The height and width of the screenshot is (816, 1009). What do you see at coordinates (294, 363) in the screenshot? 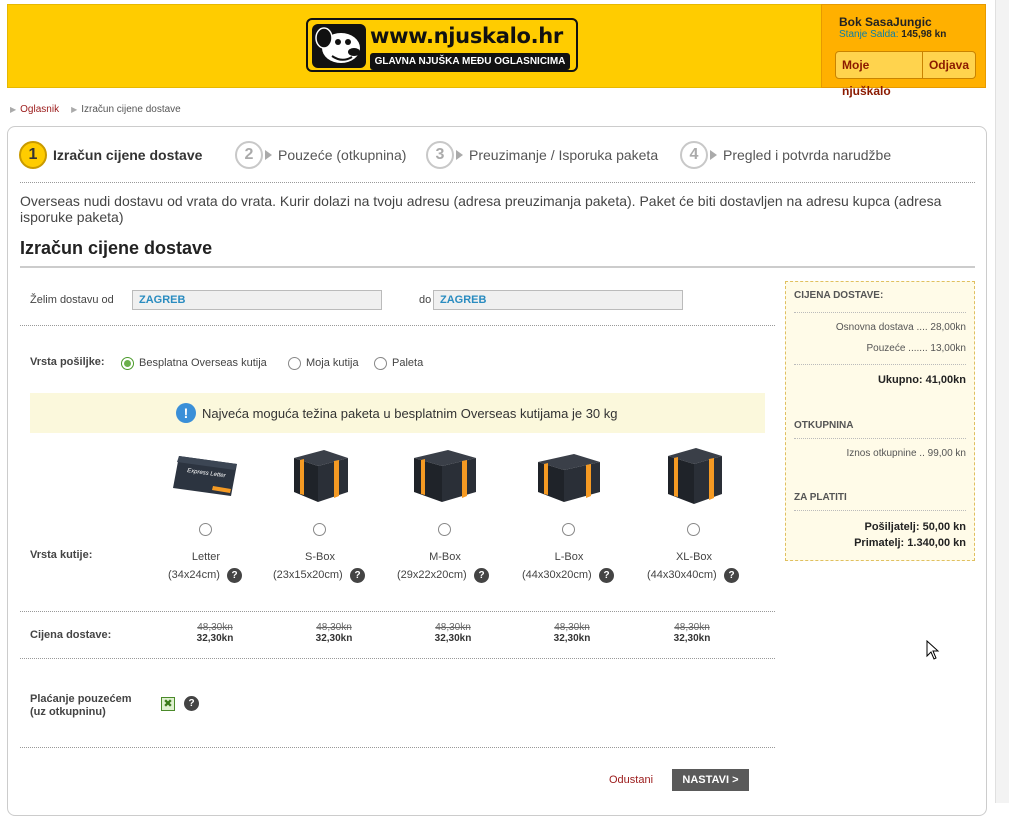
I see `shipment-radio-own-box` at bounding box center [294, 363].